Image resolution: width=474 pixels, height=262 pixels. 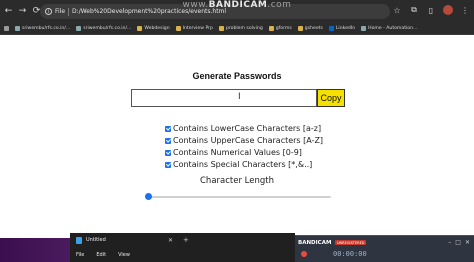 I want to click on option-uppercase: Contains UpperCase Characters [A-Z], so click(x=244, y=140).